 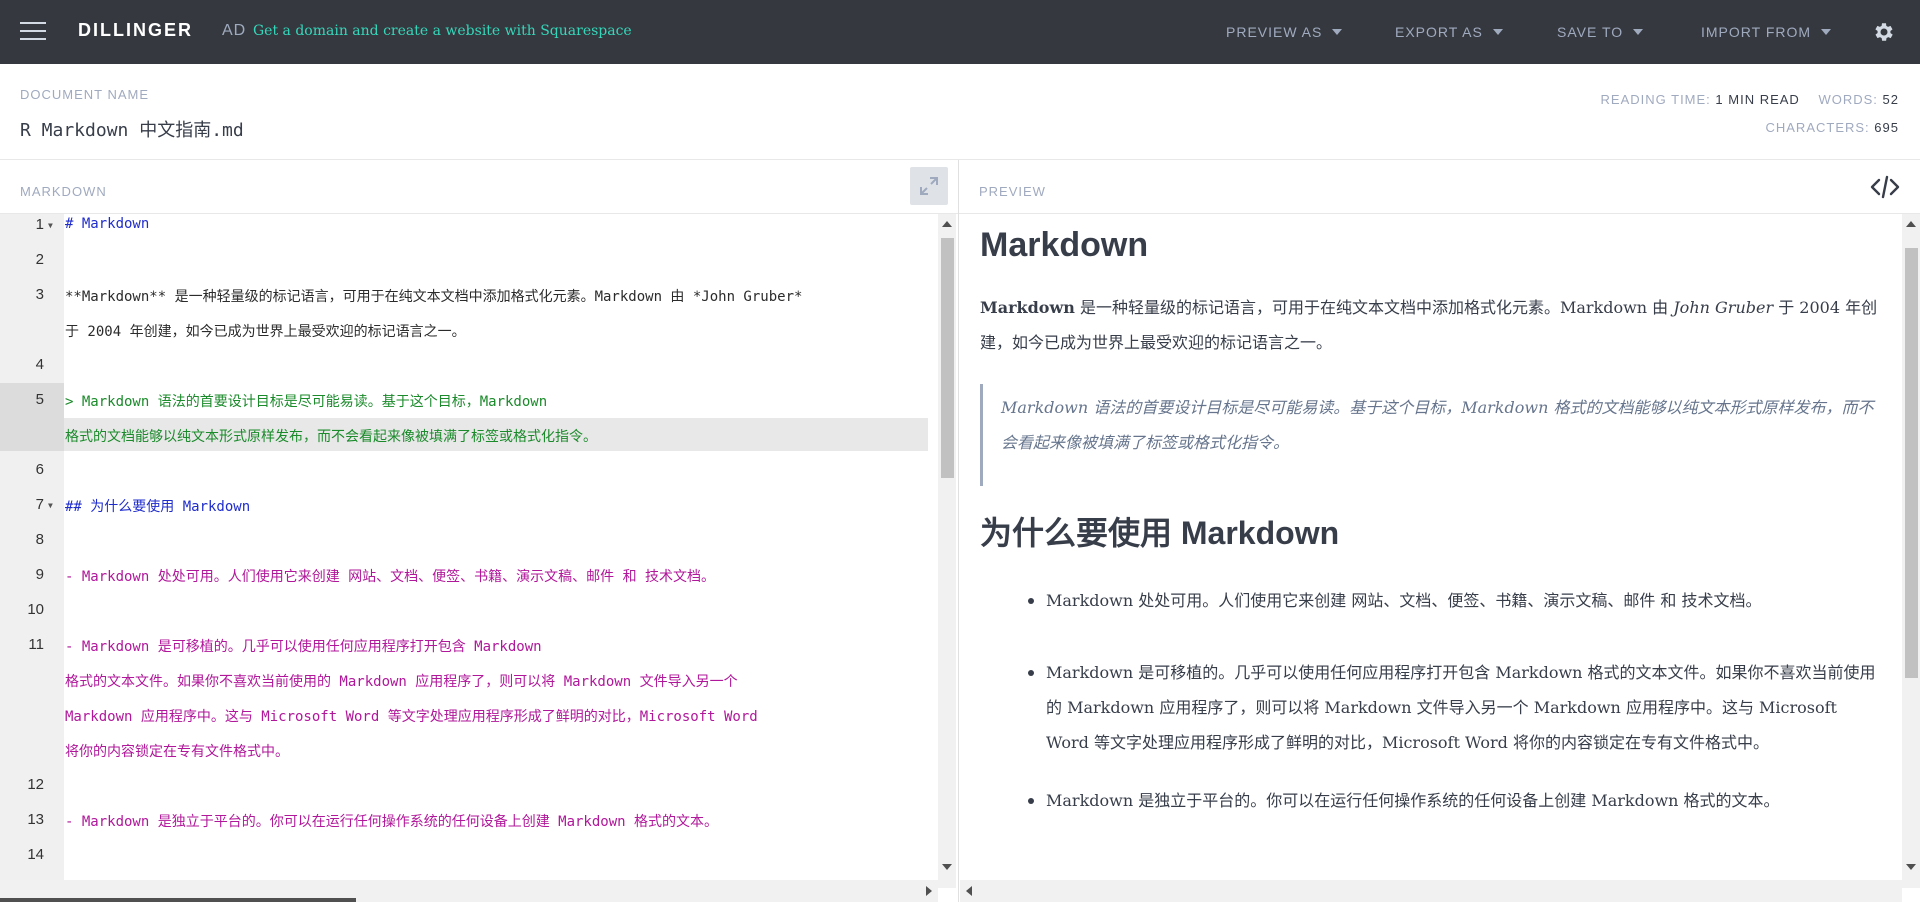 I want to click on import-from-label: IMPORT FROM, so click(x=1756, y=32).